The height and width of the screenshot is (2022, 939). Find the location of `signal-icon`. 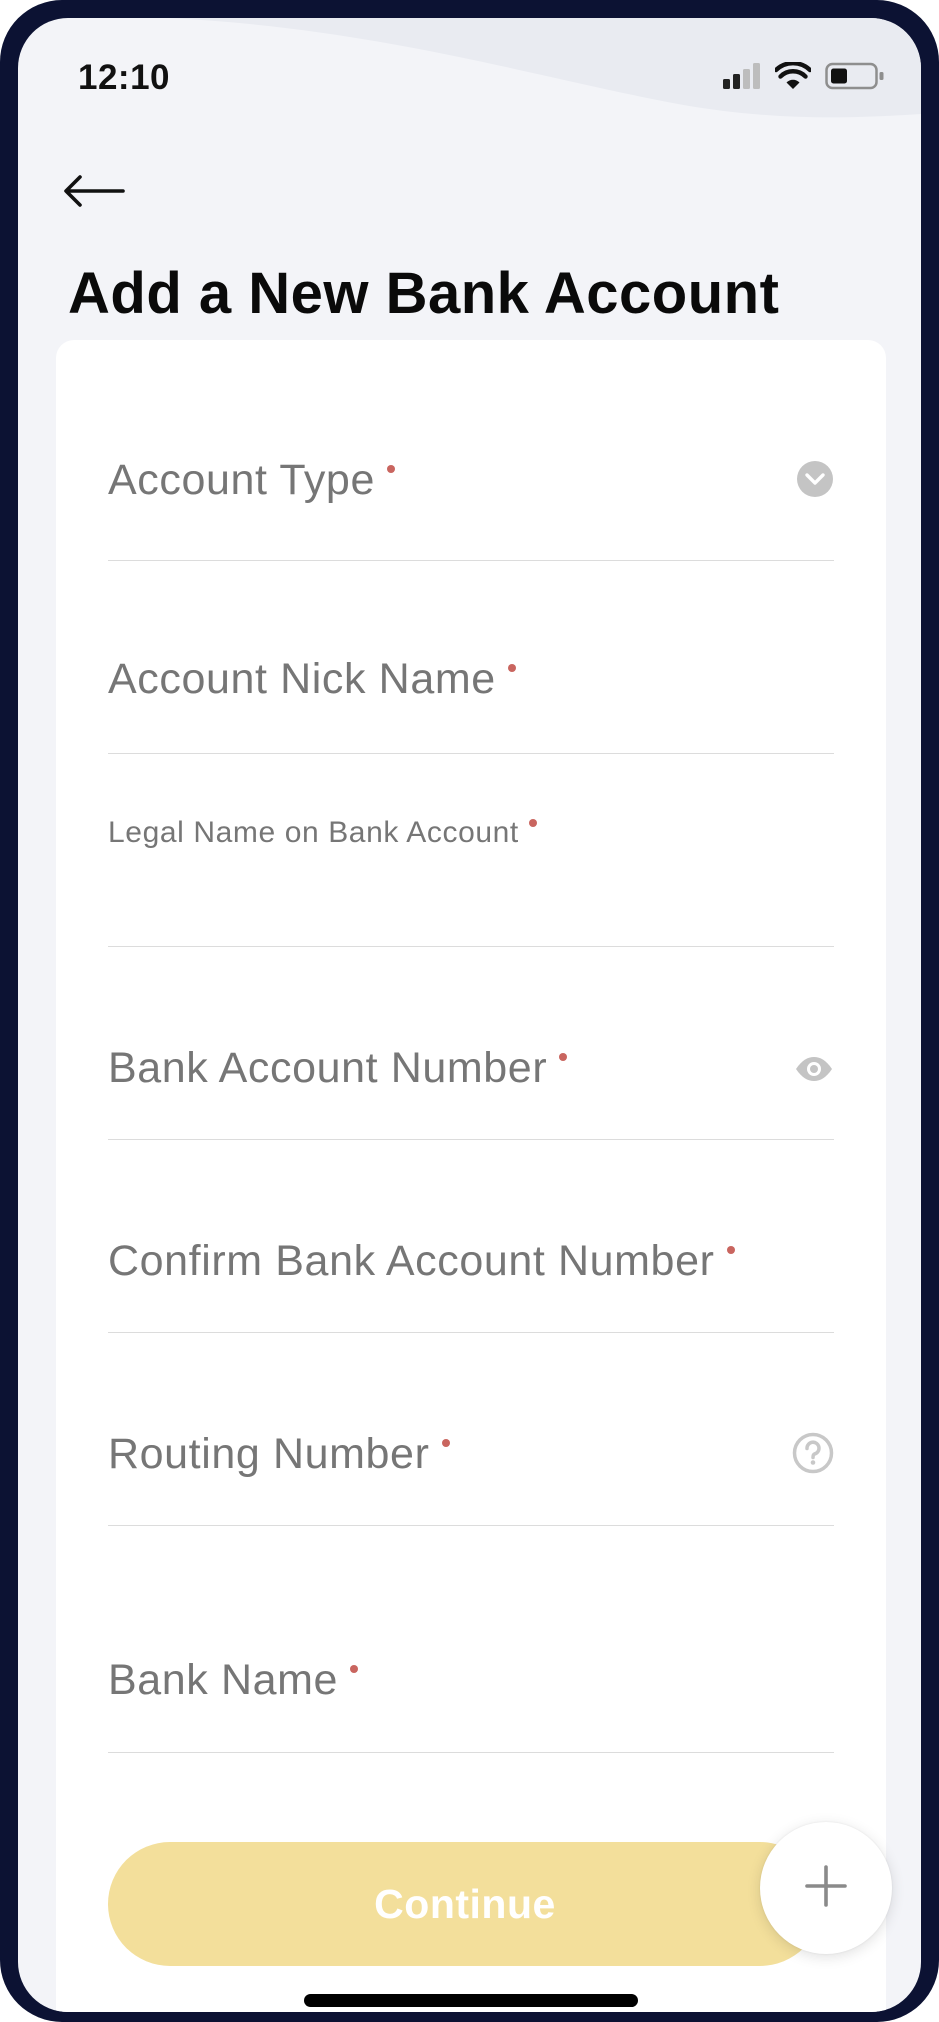

signal-icon is located at coordinates (742, 78).